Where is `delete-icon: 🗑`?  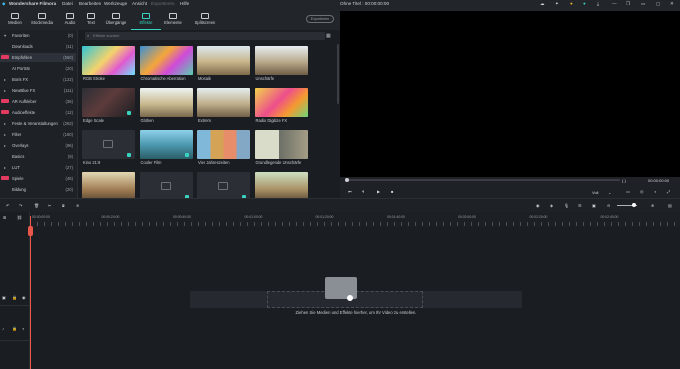
delete-icon: 🗑 is located at coordinates (36, 205).